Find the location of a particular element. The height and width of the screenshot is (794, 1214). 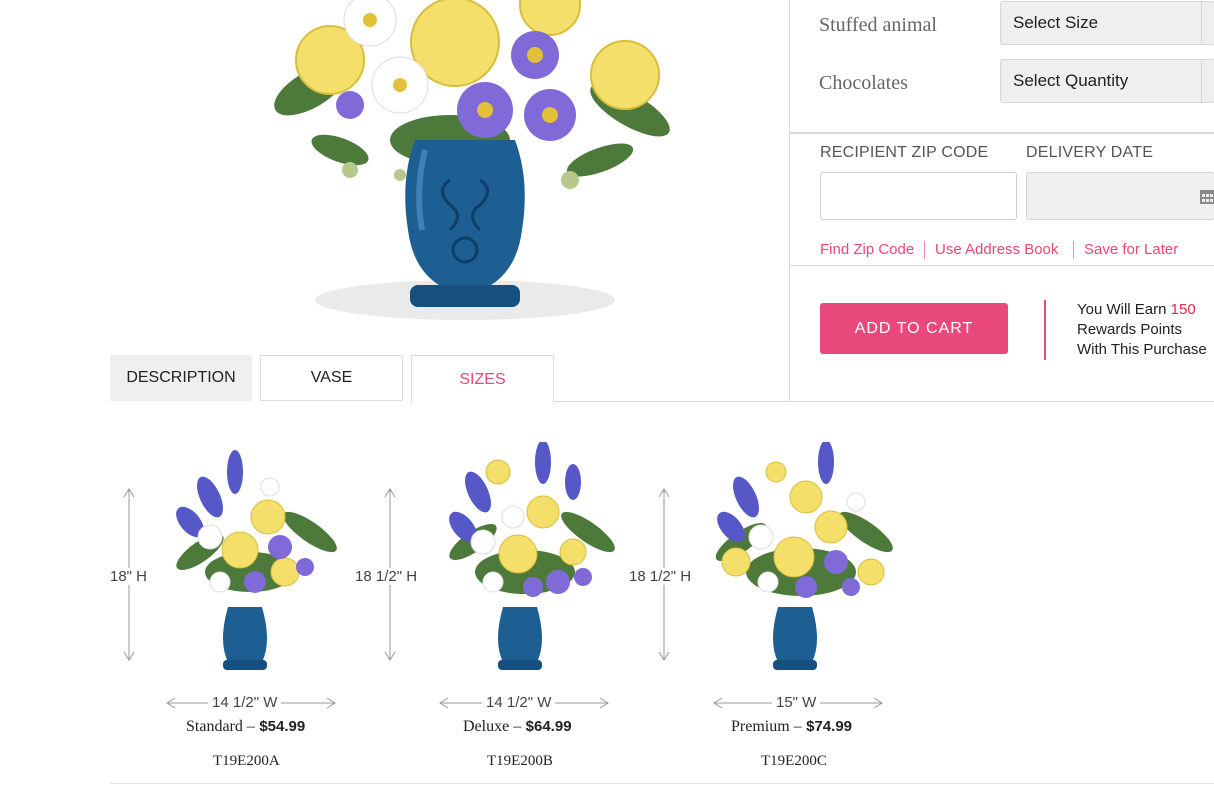

delivery-date-label: DELIVERY DATE is located at coordinates (1090, 152).